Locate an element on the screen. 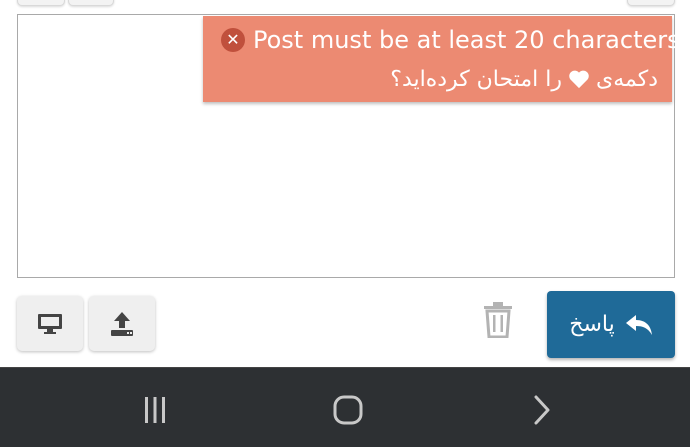 This screenshot has width=690, height=447. recents-icon is located at coordinates (155, 410).